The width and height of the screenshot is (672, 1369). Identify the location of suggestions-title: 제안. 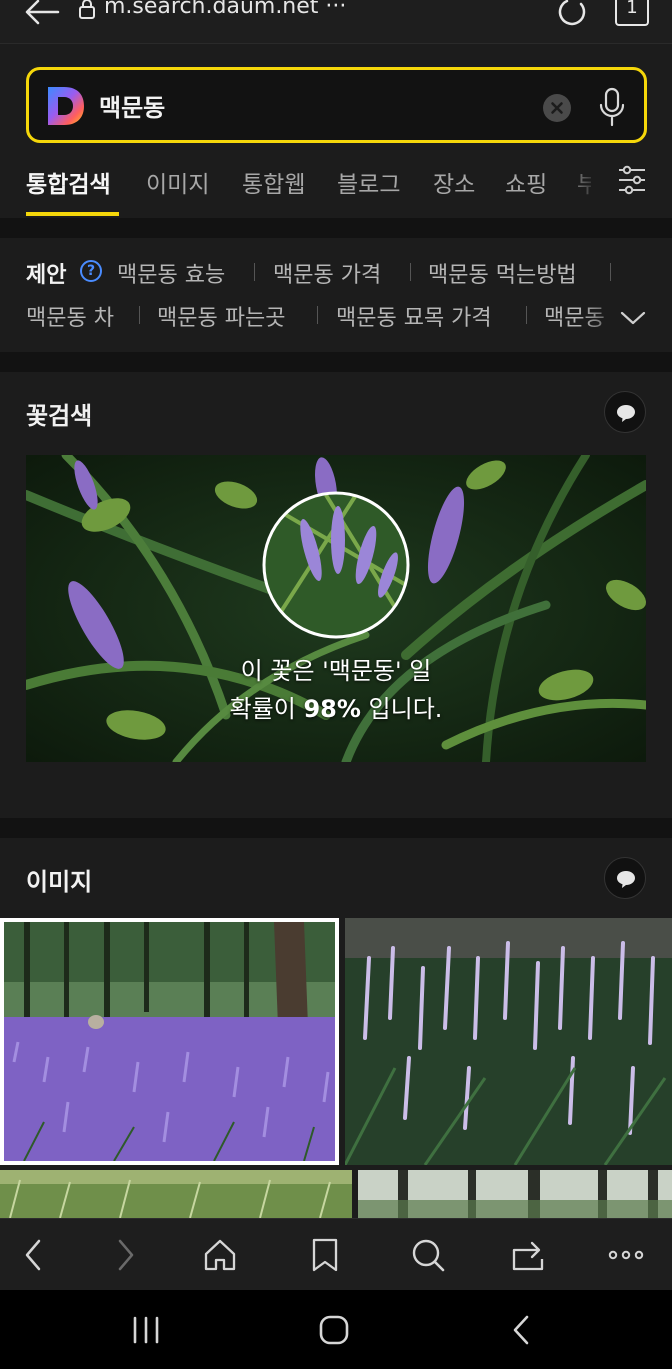
(46, 275).